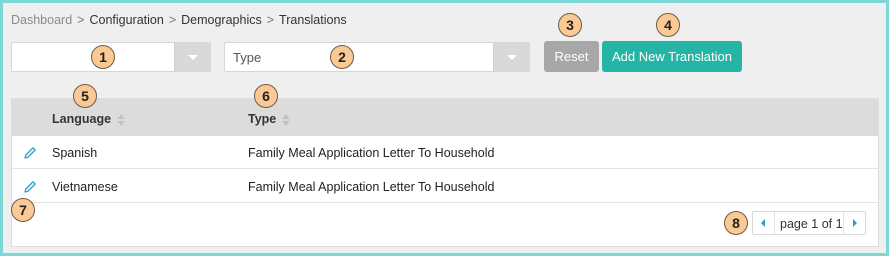  I want to click on breadcrumb-configuration: Configuration, so click(126, 20).